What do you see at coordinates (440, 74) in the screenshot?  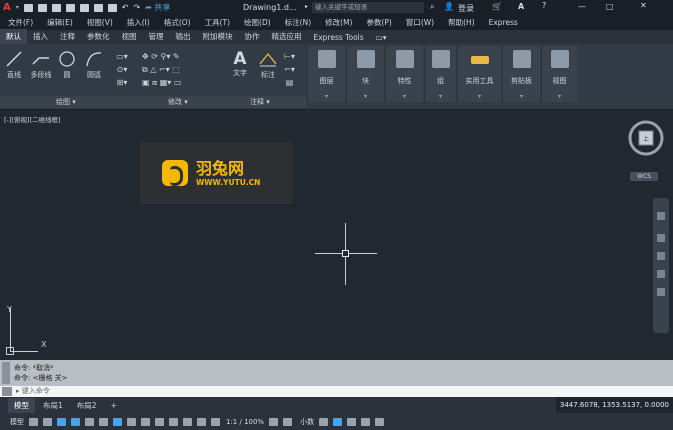 I see `group-block: 组 ▾` at bounding box center [440, 74].